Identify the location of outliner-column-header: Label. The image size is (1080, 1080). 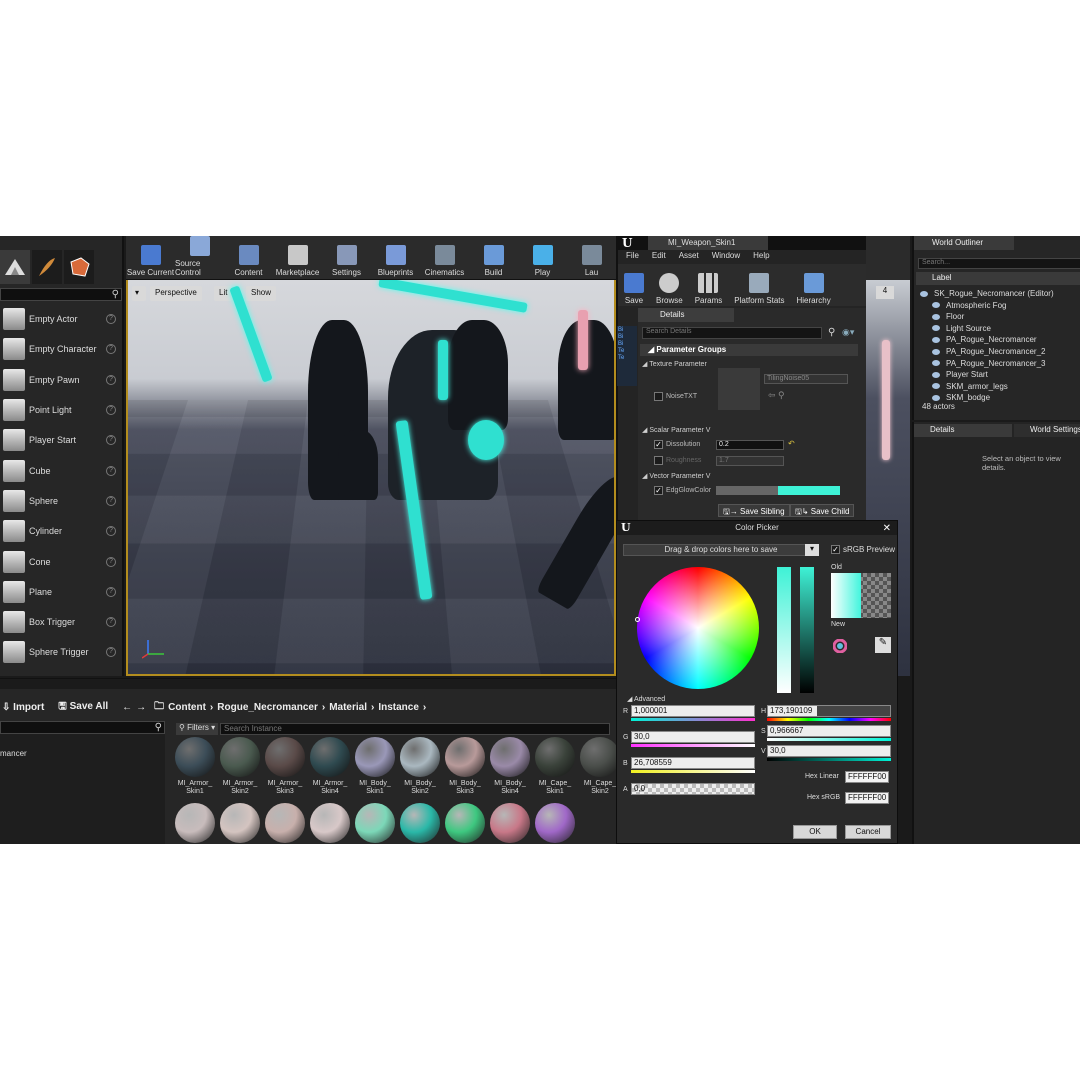
(998, 278).